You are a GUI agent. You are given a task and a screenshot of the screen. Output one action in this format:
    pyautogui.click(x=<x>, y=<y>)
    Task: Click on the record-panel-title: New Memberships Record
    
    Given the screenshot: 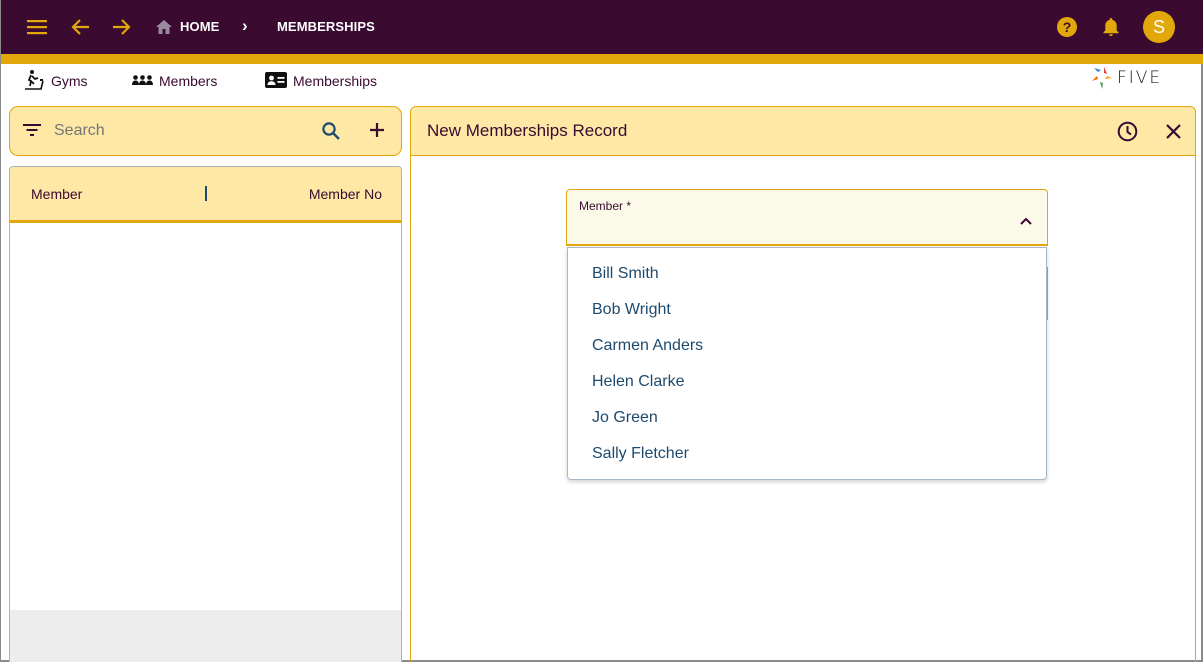 What is the action you would take?
    pyautogui.click(x=527, y=130)
    